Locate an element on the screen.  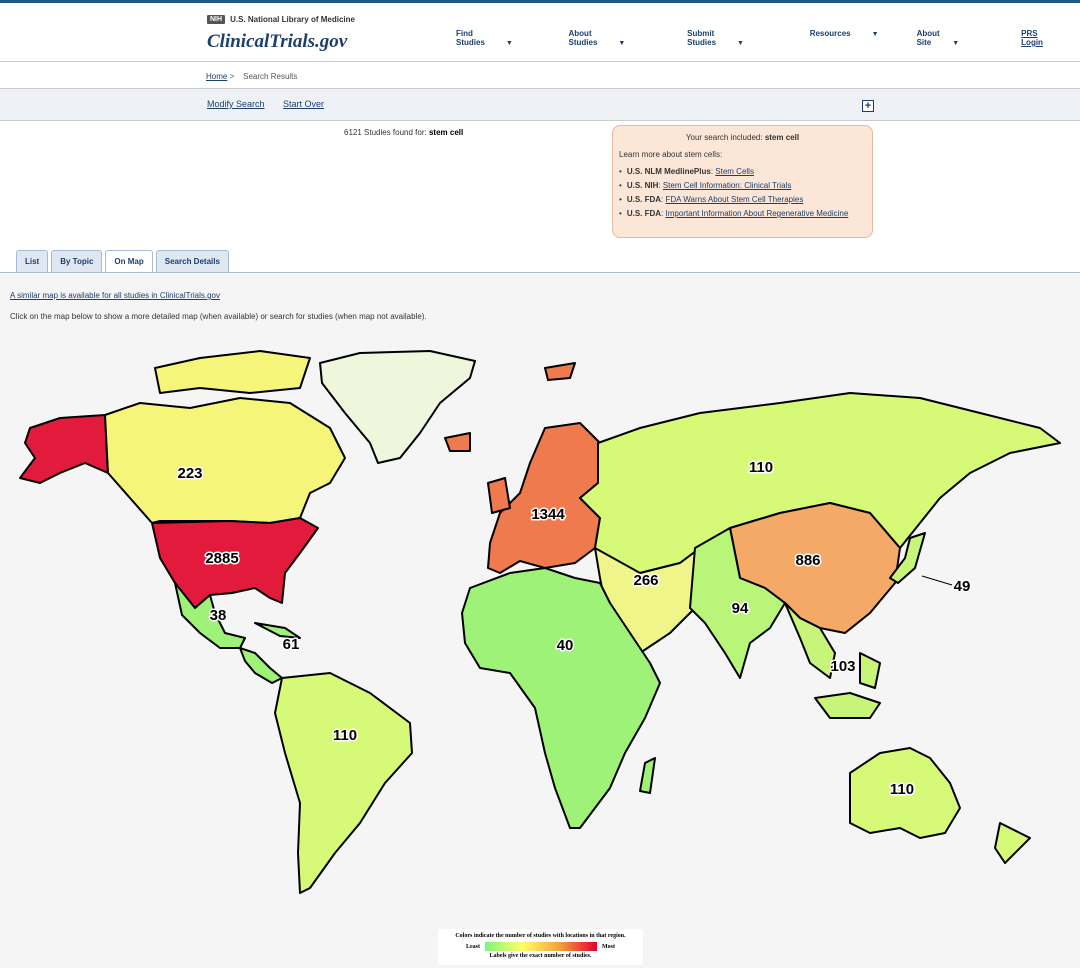
prs-login-link: PRS Login is located at coordinates (1041, 38).